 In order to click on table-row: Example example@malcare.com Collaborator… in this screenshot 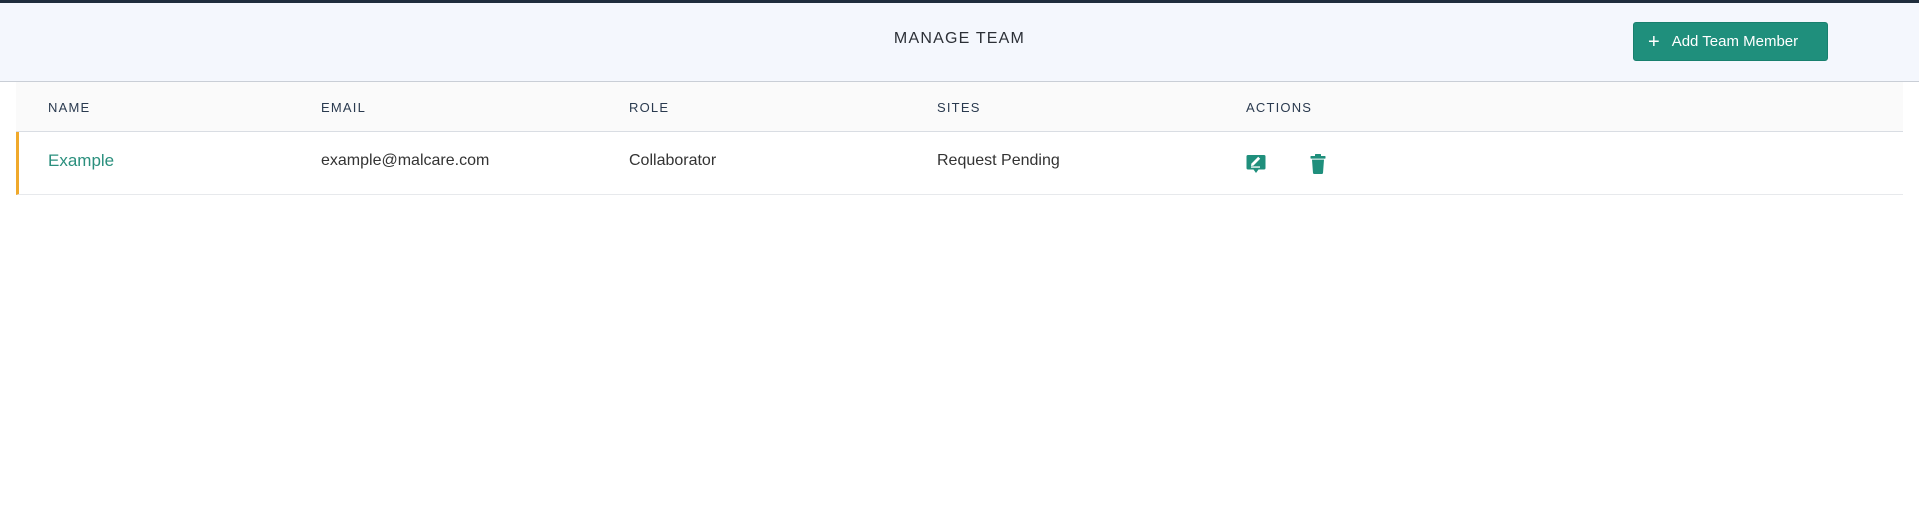, I will do `click(959, 163)`.